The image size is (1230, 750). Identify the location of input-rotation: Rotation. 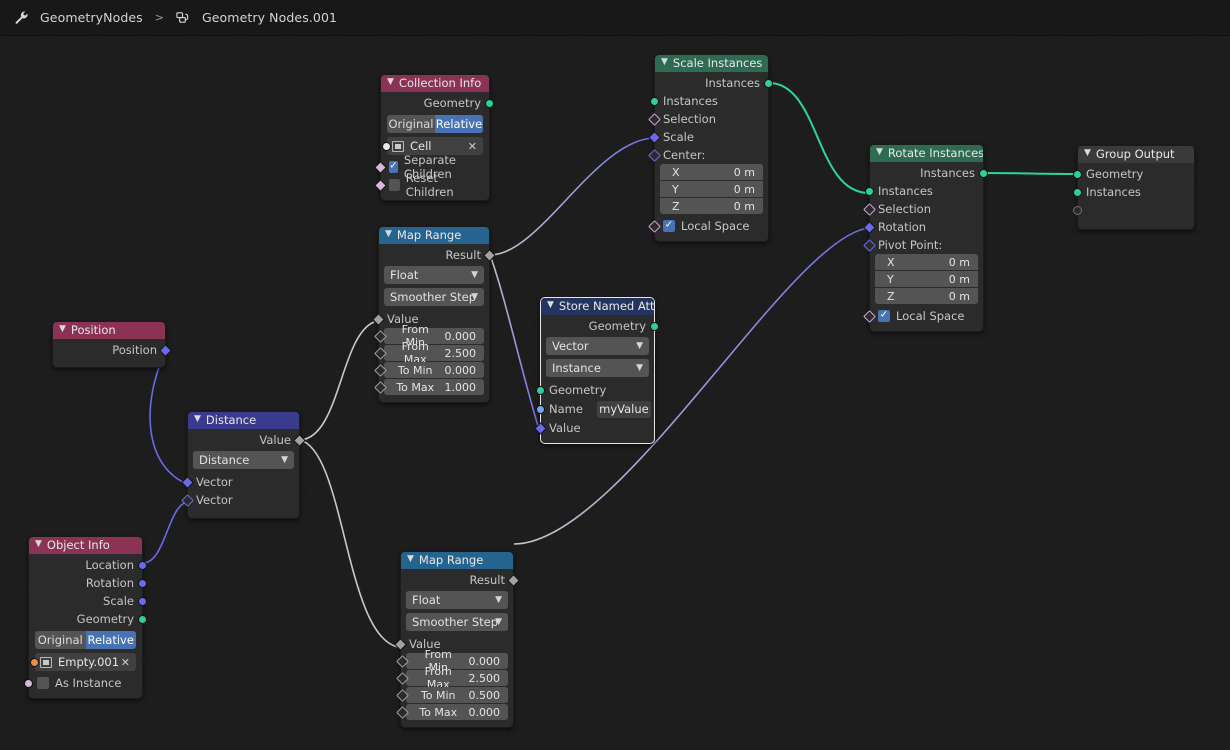
(923, 227).